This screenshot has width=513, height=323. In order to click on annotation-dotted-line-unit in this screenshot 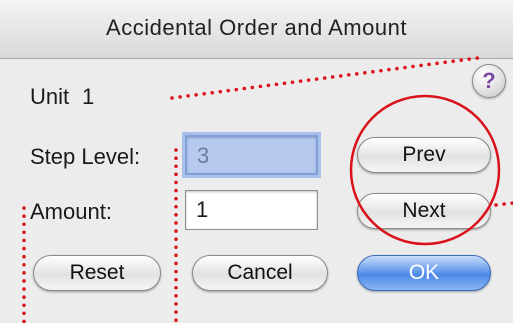, I will do `click(325, 78)`.